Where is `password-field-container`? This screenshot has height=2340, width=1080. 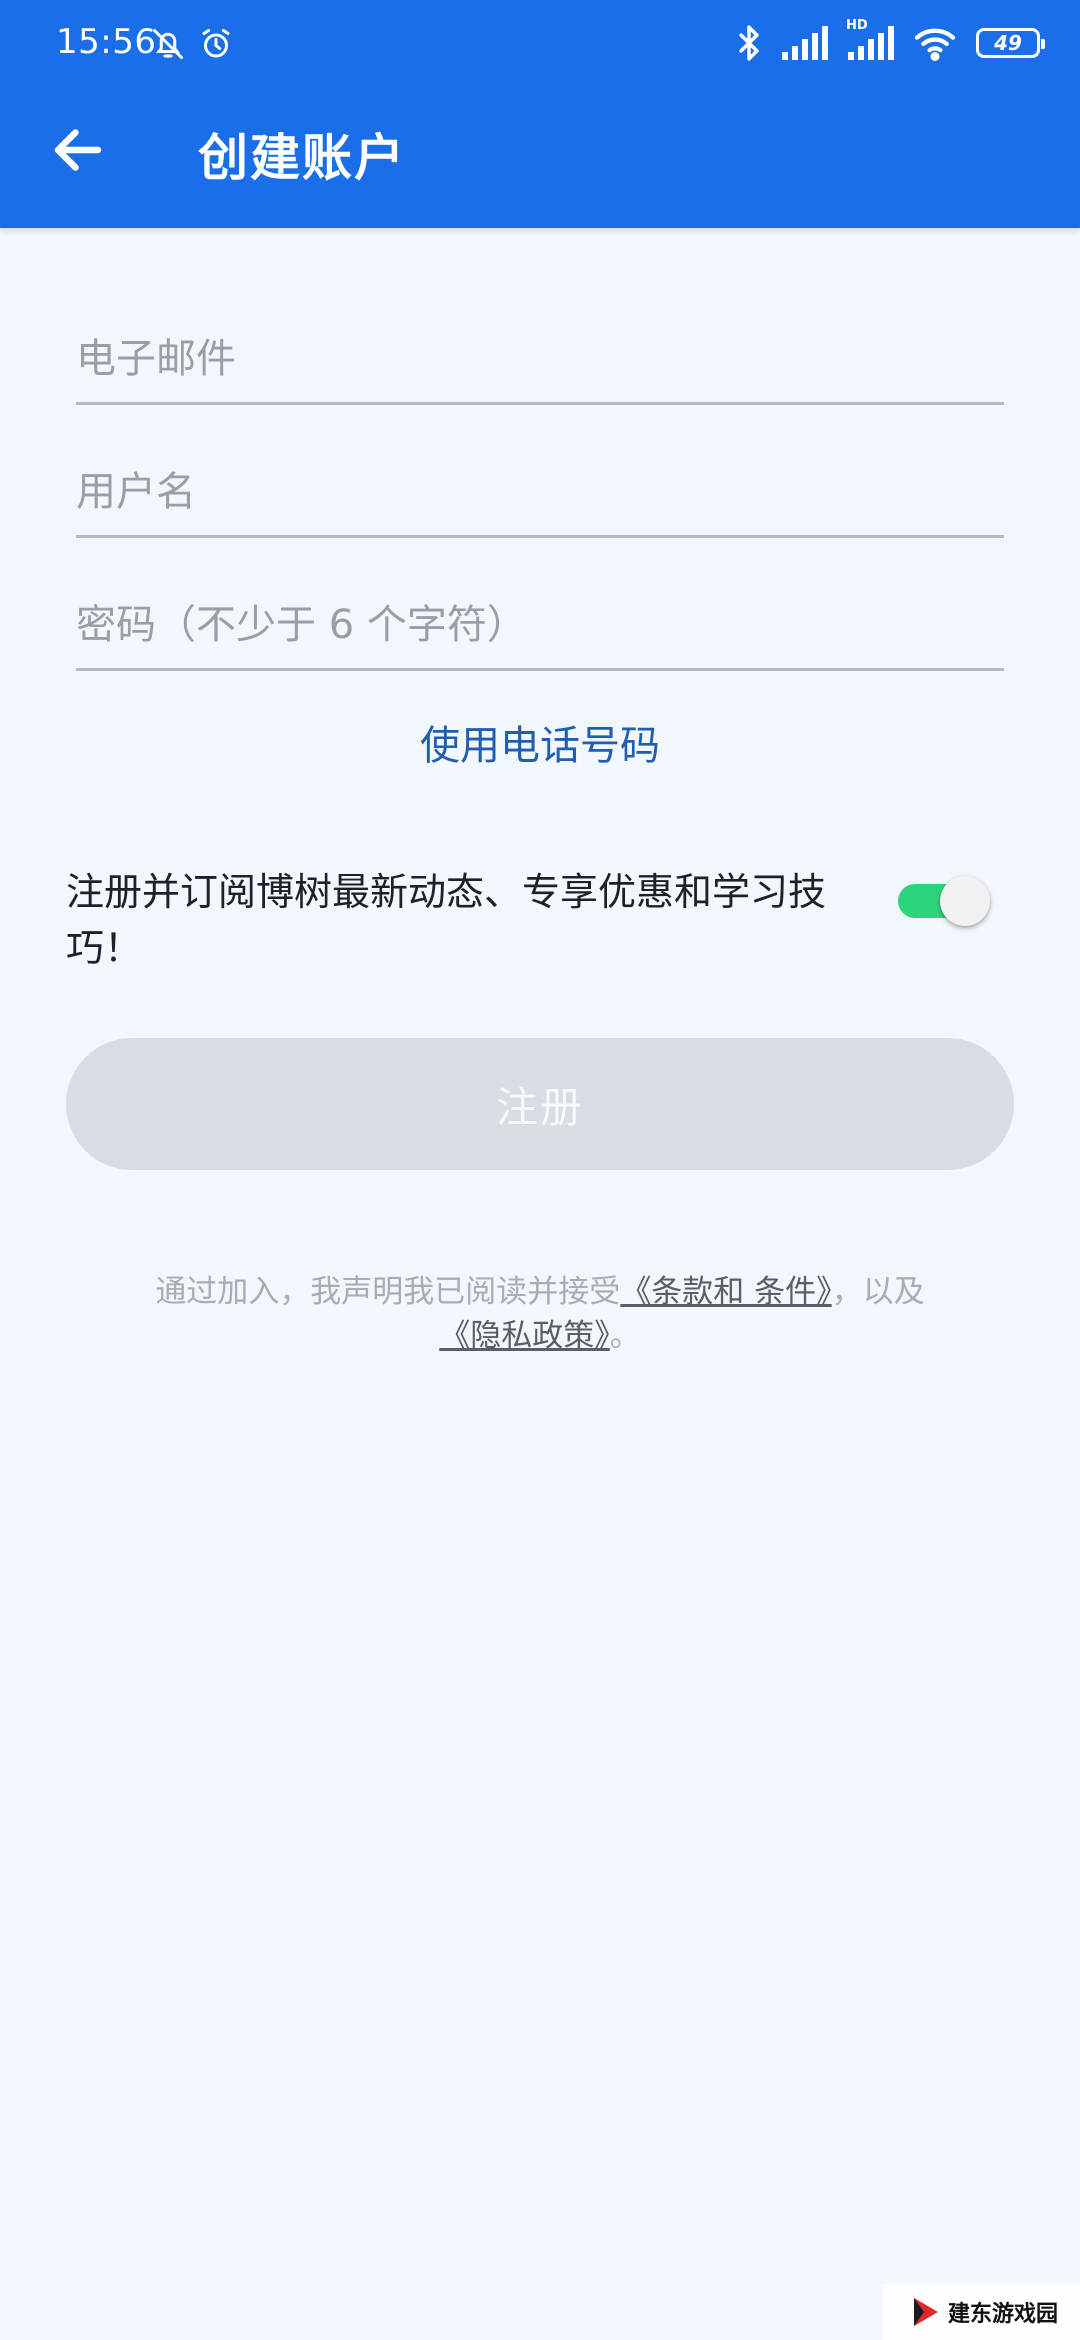 password-field-container is located at coordinates (540, 626).